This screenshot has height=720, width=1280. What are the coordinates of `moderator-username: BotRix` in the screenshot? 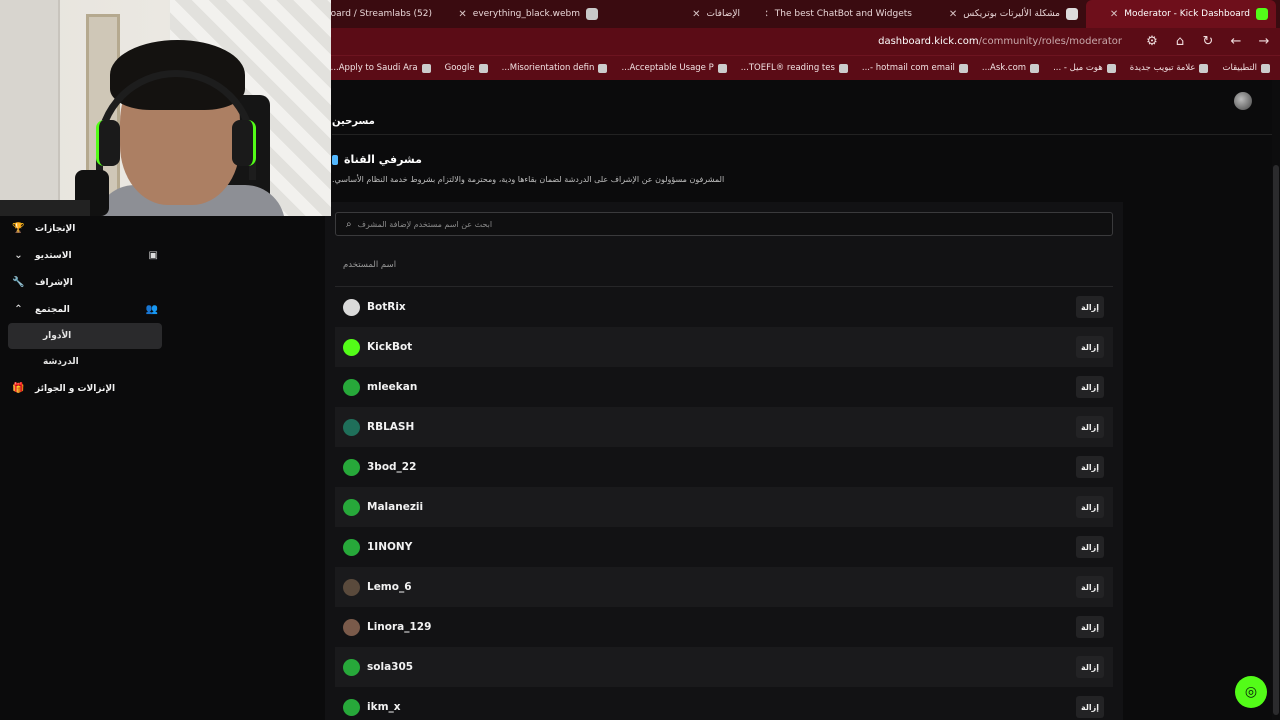 It's located at (718, 307).